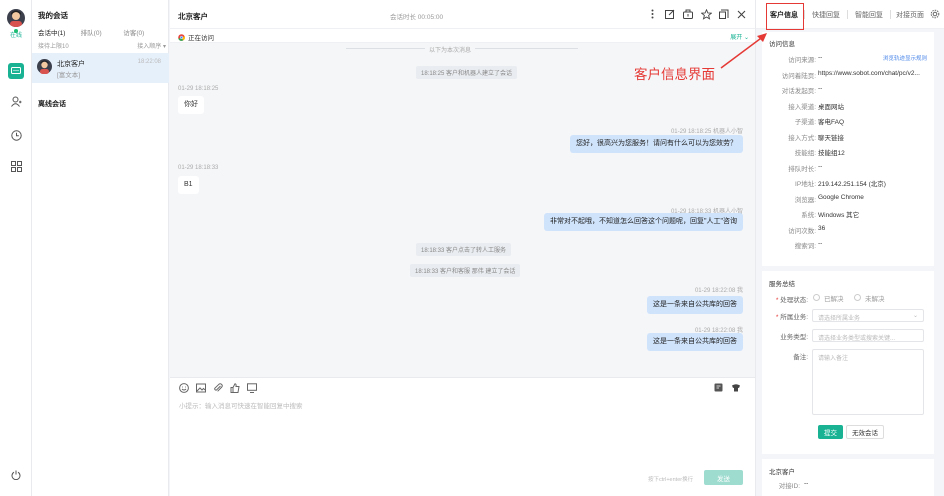 The height and width of the screenshot is (496, 944). What do you see at coordinates (688, 14) in the screenshot?
I see `transfer-icon` at bounding box center [688, 14].